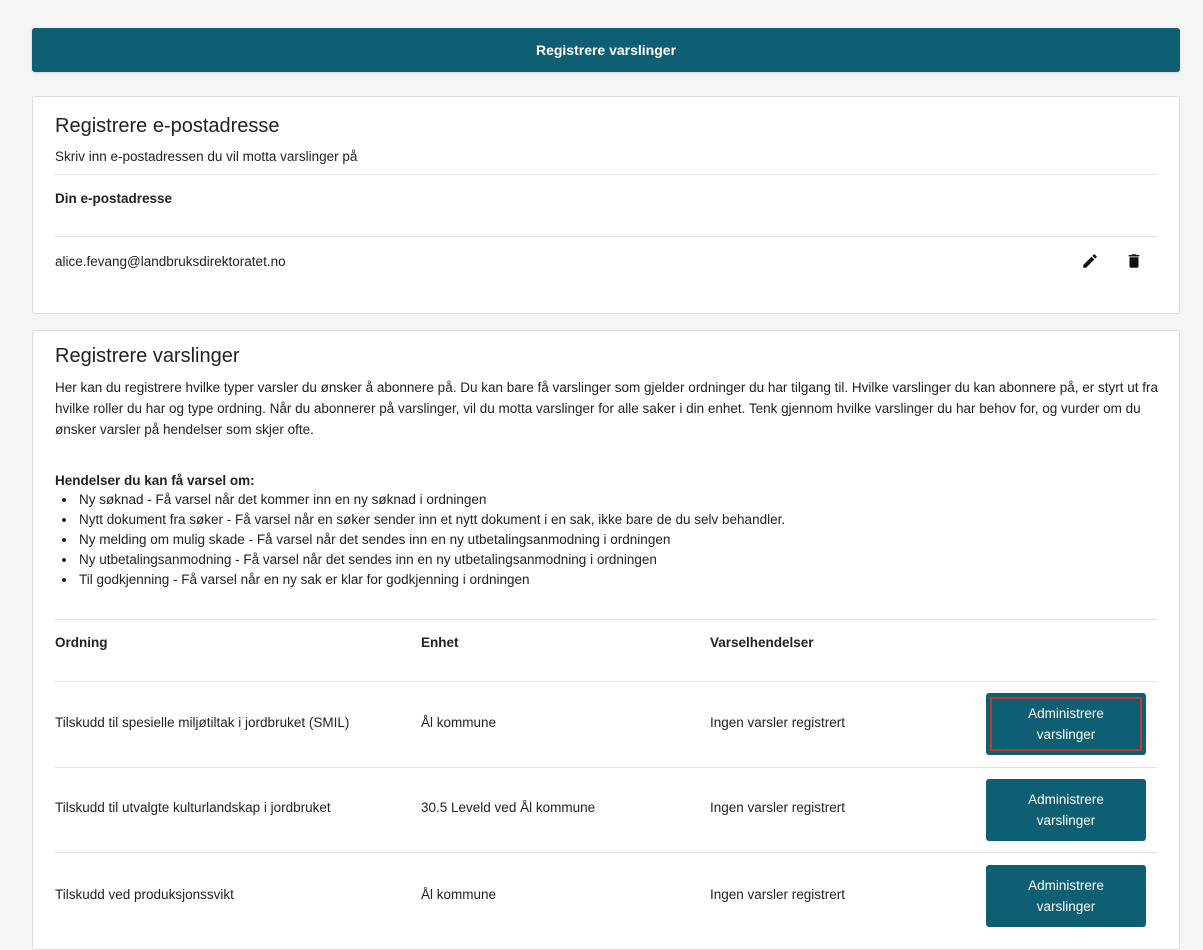  I want to click on table-cell-ordning: Tilskudd ved produksjonssvikt, so click(144, 894).